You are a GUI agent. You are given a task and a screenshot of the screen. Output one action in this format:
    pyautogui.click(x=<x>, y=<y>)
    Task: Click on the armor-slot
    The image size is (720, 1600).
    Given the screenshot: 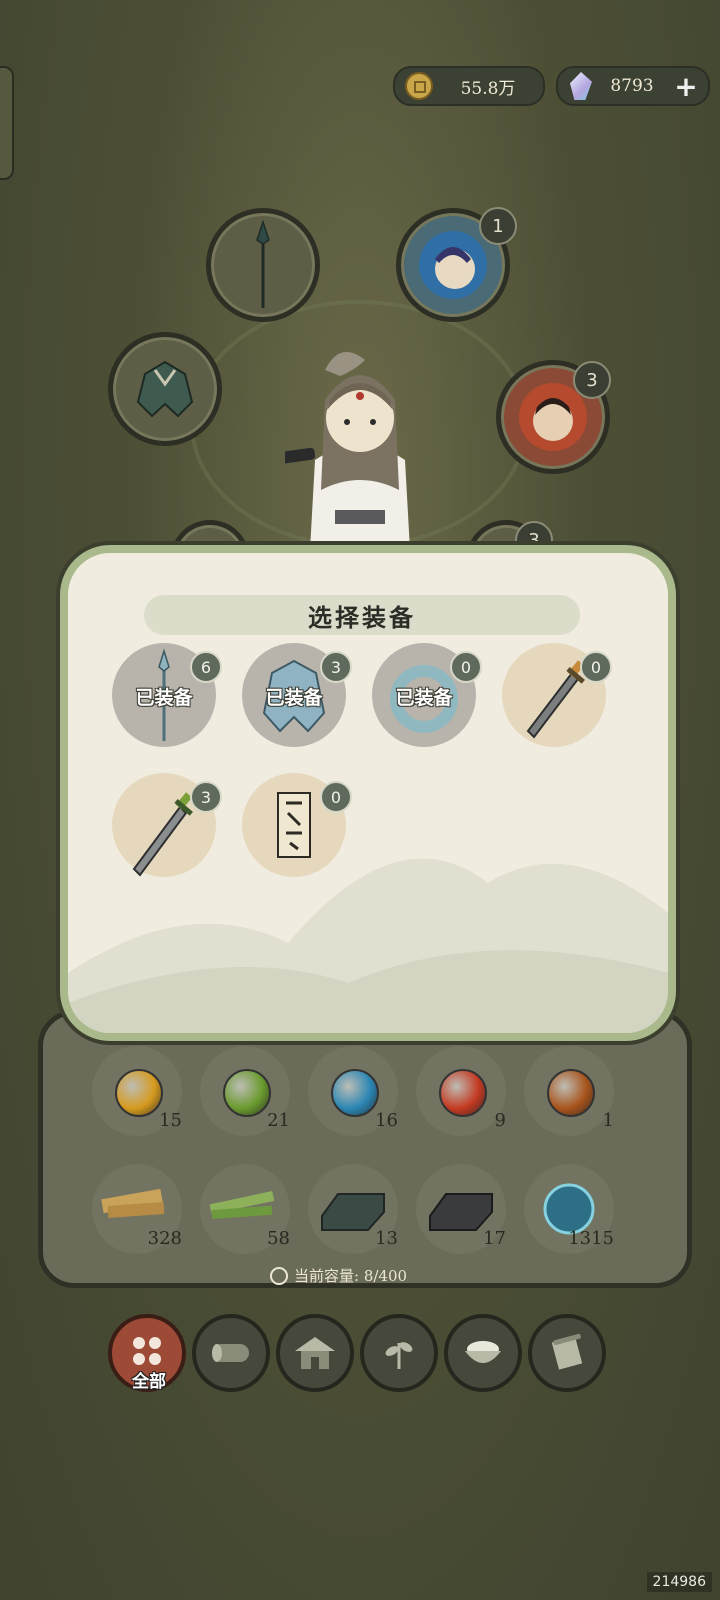 What is the action you would take?
    pyautogui.click(x=165, y=389)
    